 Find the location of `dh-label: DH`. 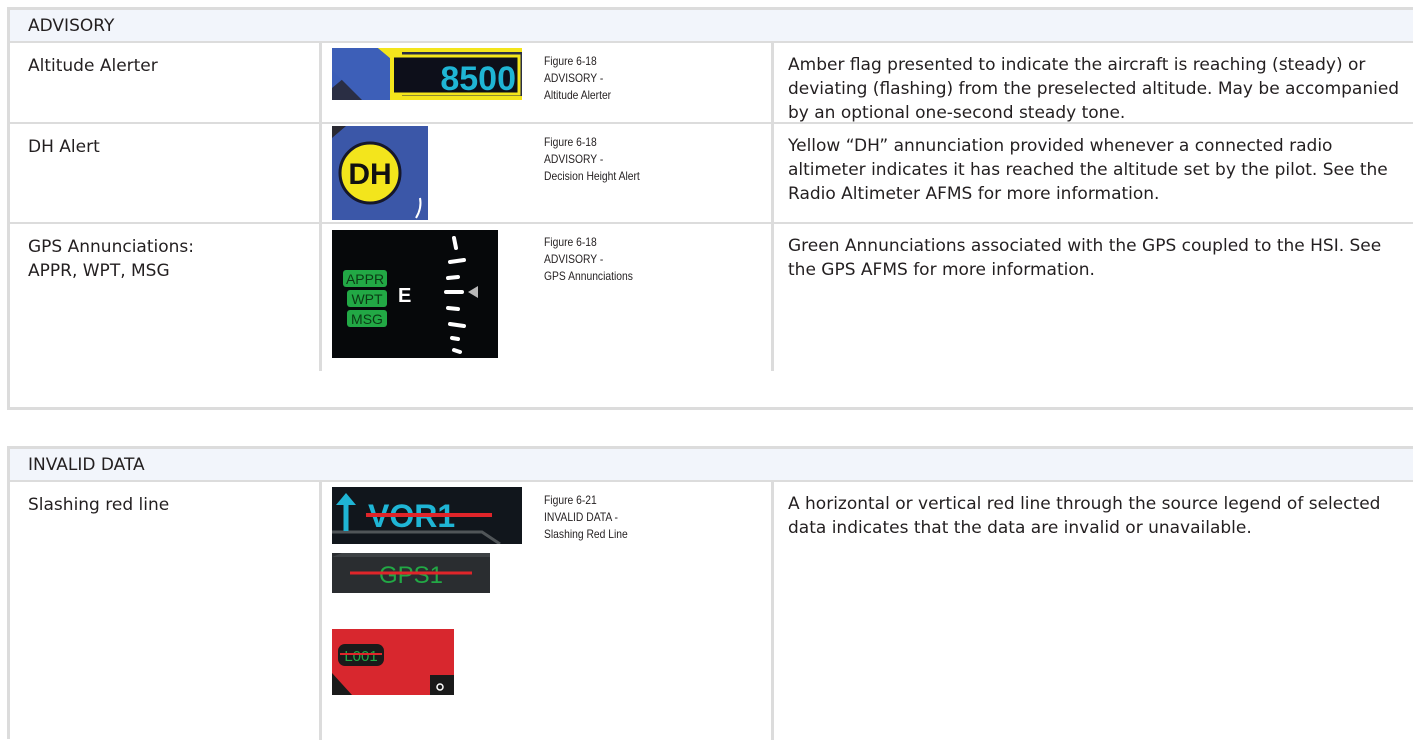

dh-label: DH is located at coordinates (369, 174).